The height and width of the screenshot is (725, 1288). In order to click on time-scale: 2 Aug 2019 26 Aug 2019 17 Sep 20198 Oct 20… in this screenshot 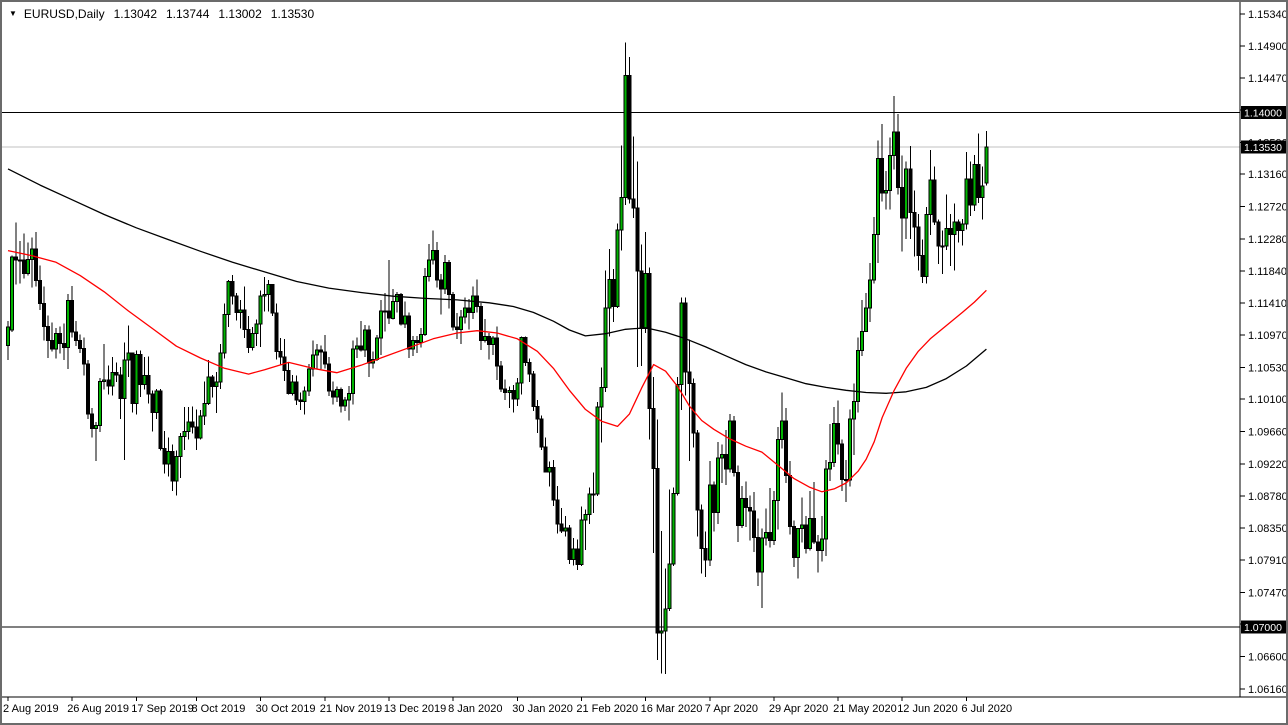, I will do `click(507, 706)`.